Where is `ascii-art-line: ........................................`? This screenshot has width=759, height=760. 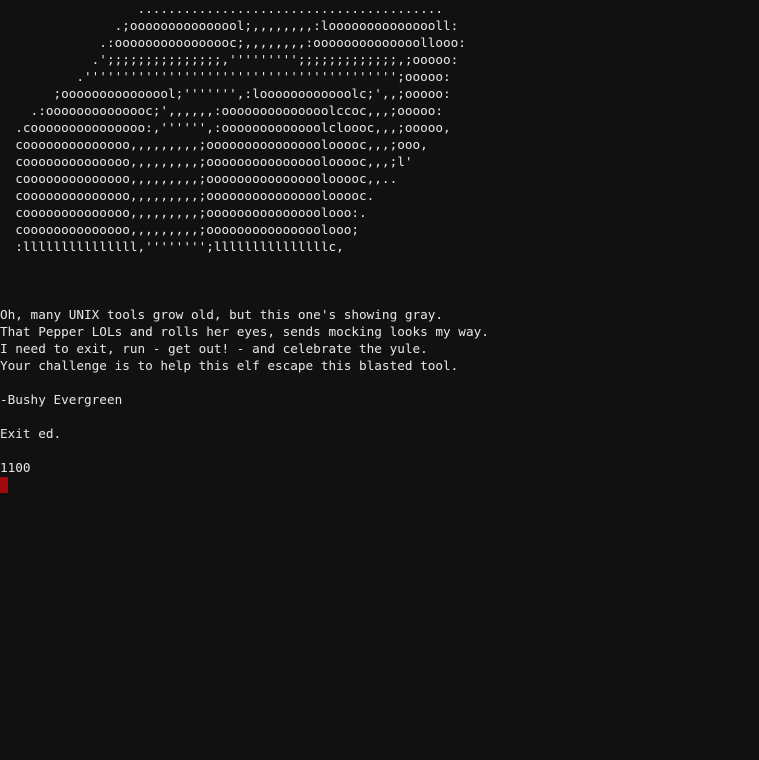 ascii-art-line: ........................................ is located at coordinates (222, 8).